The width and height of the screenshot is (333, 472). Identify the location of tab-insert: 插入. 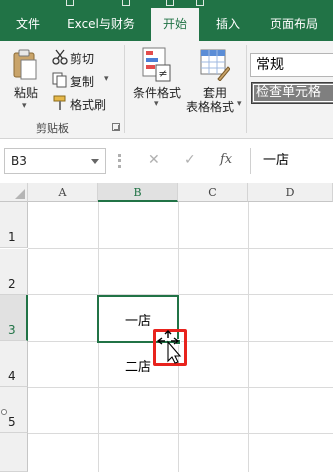
(228, 24).